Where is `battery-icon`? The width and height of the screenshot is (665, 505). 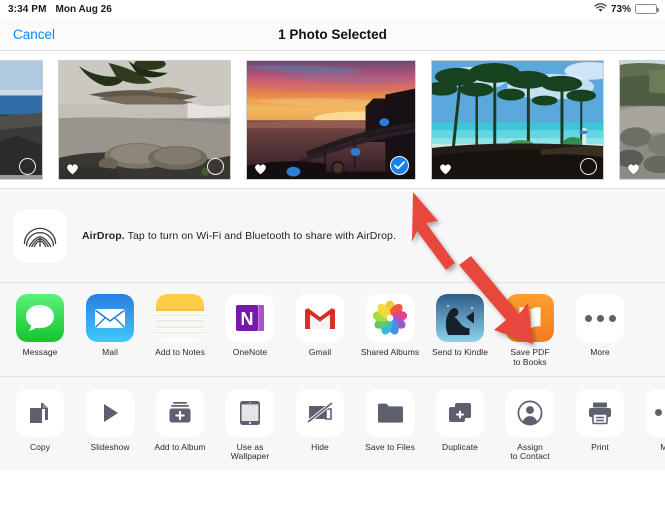 battery-icon is located at coordinates (647, 9).